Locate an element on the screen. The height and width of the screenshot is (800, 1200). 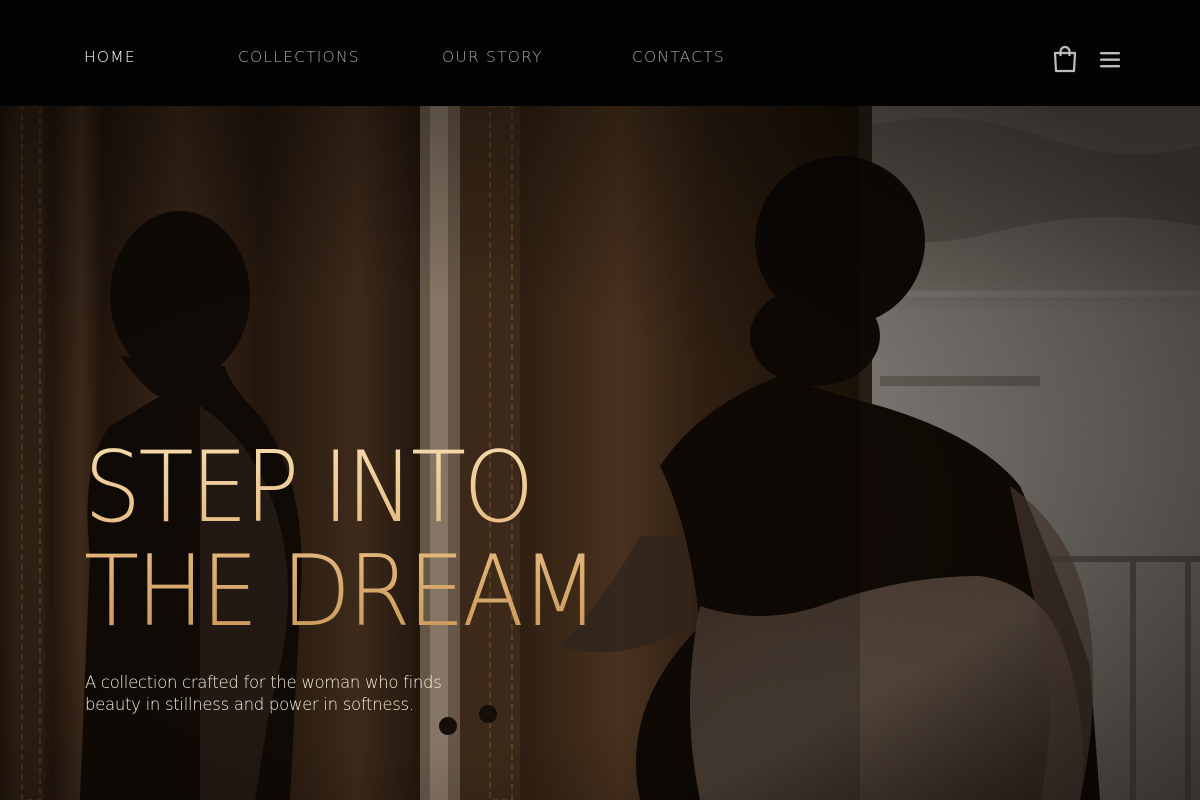
headline-line-2: THE DREAM is located at coordinates (340, 592).